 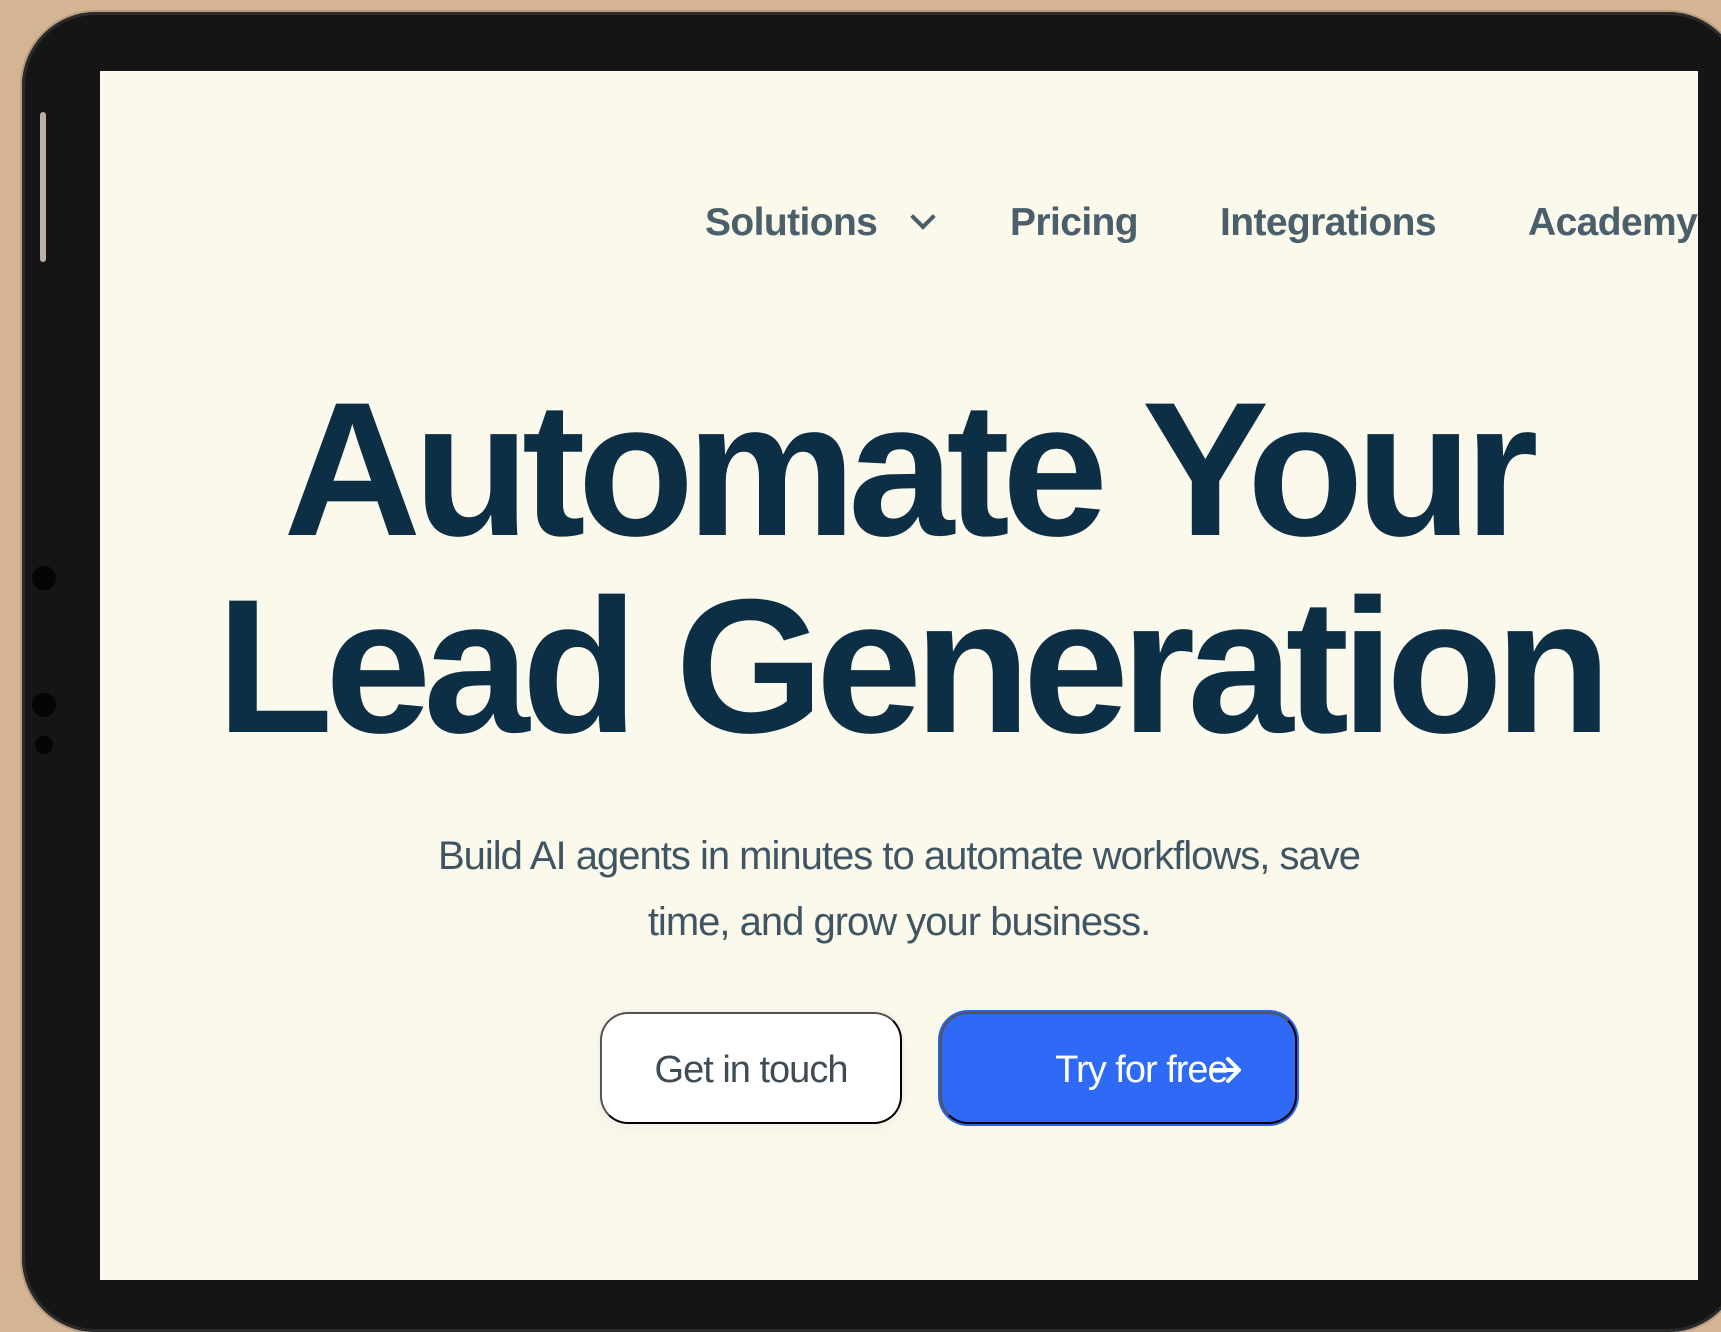 I want to click on hero-subtitle-line-2: time, and grow your business., so click(x=899, y=922).